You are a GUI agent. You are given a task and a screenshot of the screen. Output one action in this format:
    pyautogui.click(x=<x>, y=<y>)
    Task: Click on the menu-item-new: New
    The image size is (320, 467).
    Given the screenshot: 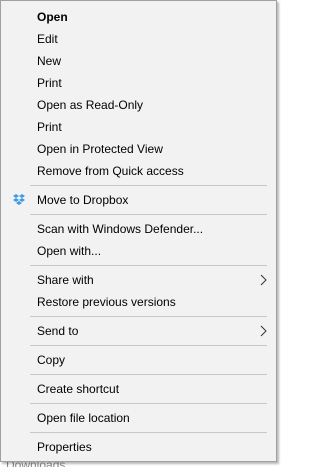 What is the action you would take?
    pyautogui.click(x=138, y=61)
    